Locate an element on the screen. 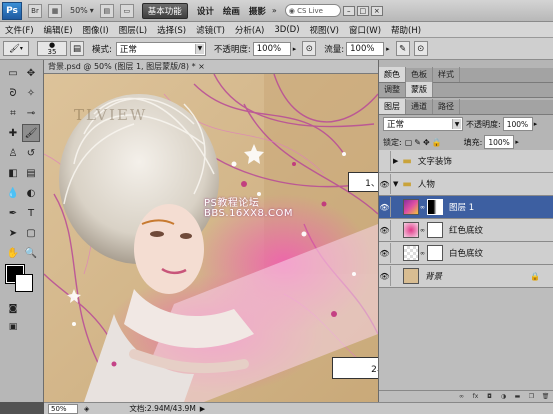 This screenshot has width=553, height=414. workspace-painting-button: 绘画 is located at coordinates (231, 11).